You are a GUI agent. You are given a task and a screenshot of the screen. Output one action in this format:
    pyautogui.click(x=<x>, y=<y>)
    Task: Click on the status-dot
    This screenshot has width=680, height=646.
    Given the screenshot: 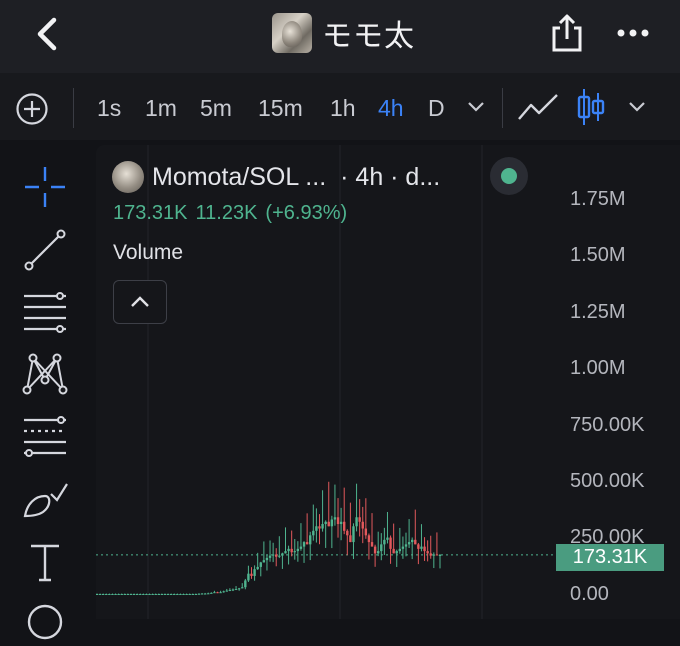 What is the action you would take?
    pyautogui.click(x=509, y=176)
    